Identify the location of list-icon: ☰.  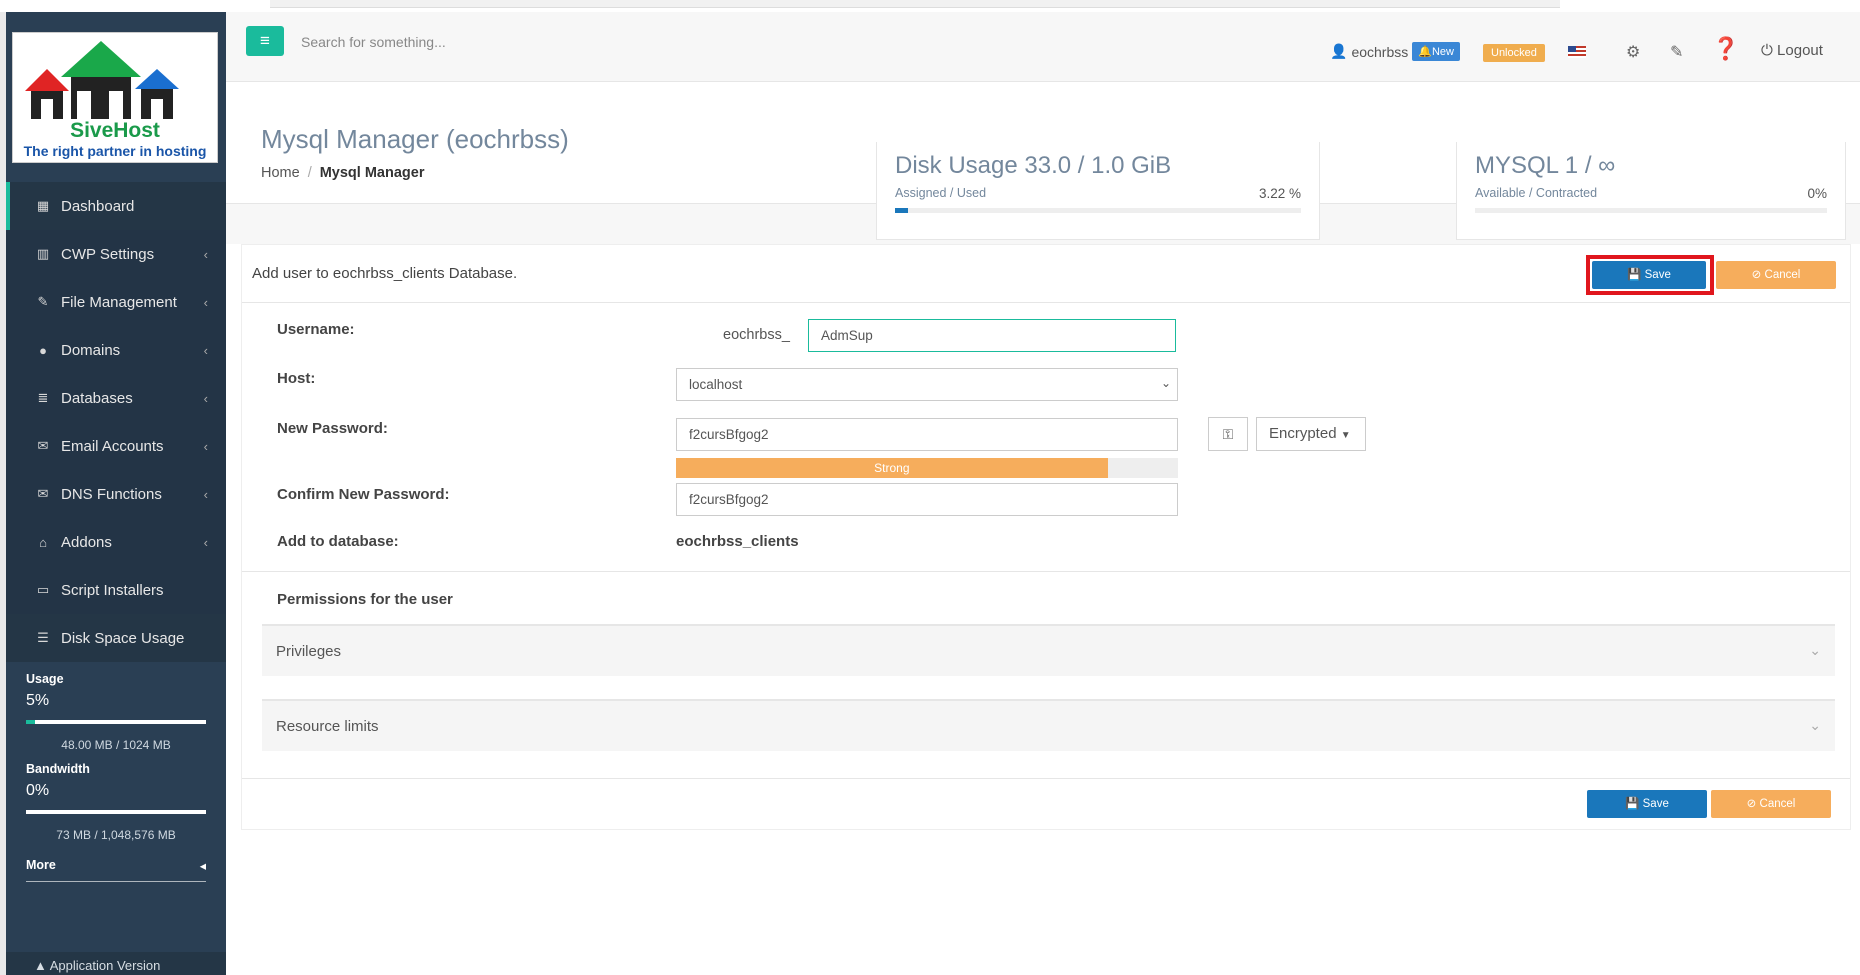
(43, 637).